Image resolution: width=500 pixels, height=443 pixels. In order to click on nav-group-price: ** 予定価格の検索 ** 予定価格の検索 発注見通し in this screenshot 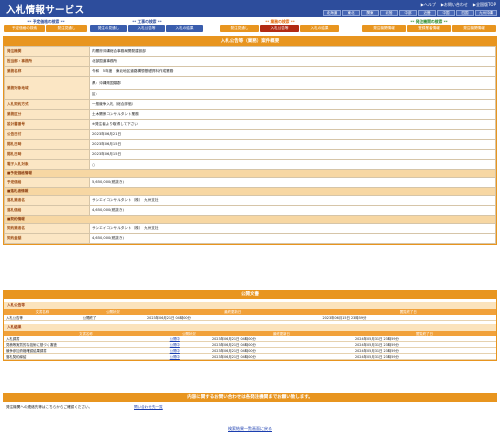, I will do `click(46, 25)`.